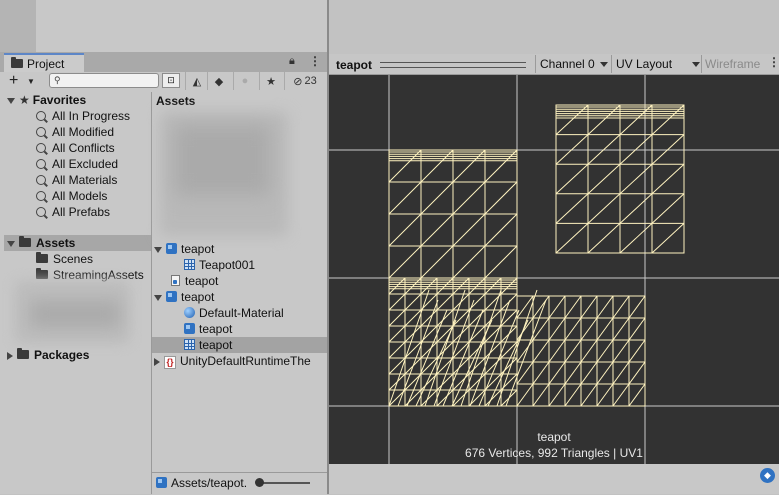 The height and width of the screenshot is (495, 779). I want to click on add-button: +, so click(13, 81).